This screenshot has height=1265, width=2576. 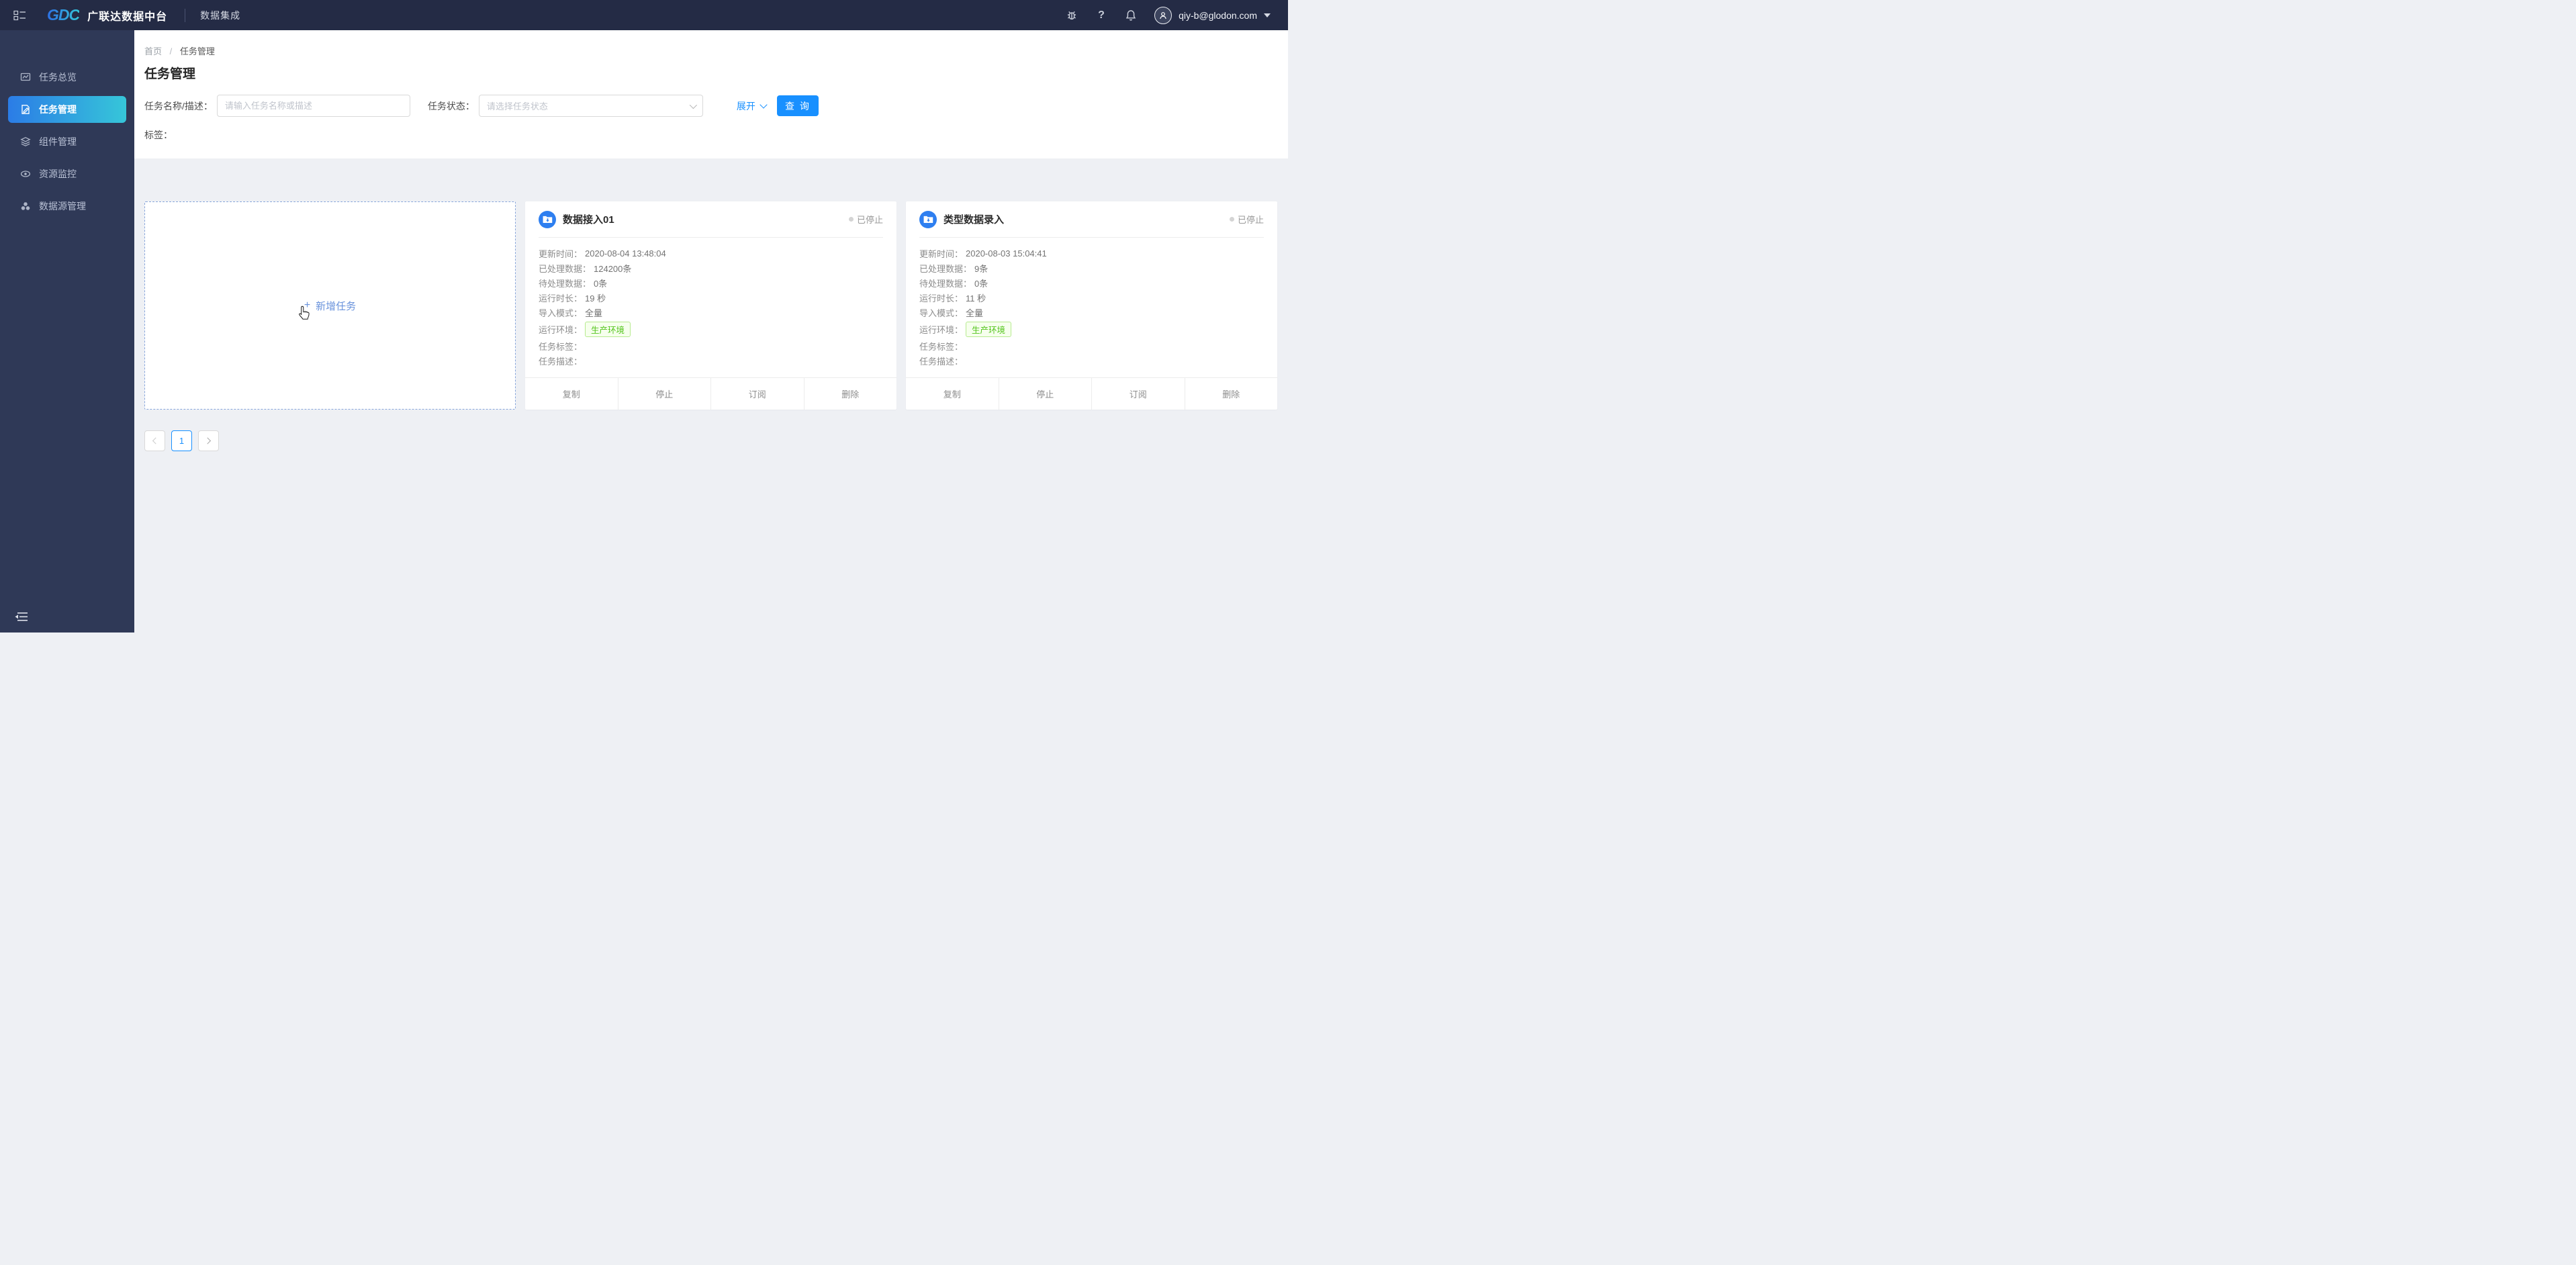 I want to click on filter-row: 任务名称/描述： 任务状态： 请选择任务状态 展开 查 询, so click(x=481, y=106).